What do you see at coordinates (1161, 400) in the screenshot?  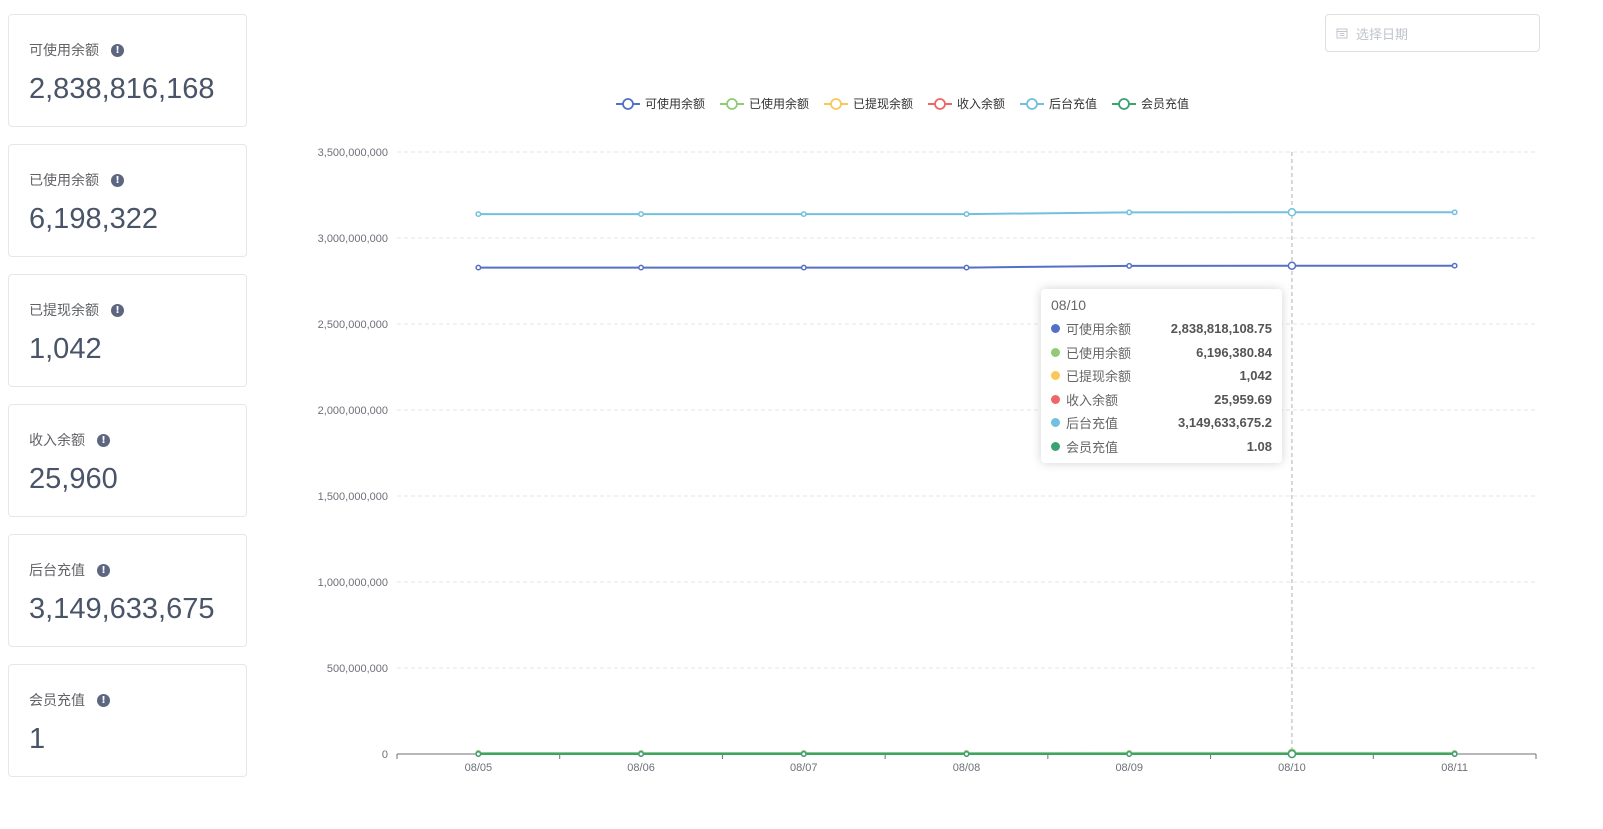 I see `tooltip-row: 收入余额 25,959.69` at bounding box center [1161, 400].